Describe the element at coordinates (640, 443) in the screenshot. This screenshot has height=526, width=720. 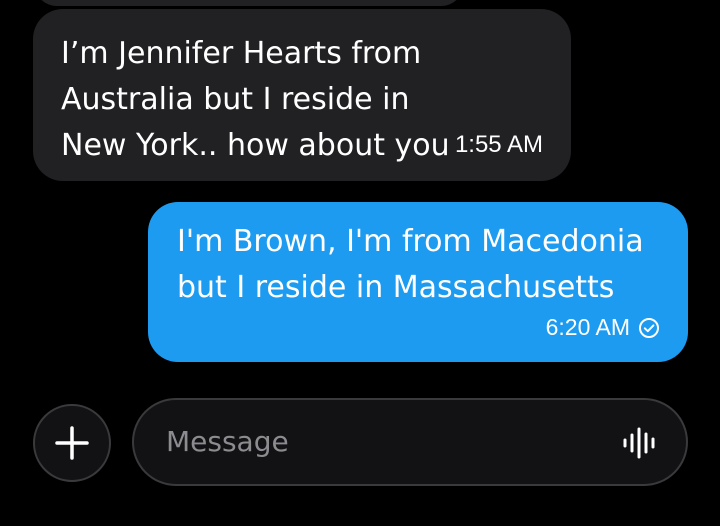
I see `voice-waveform-icon` at that location.